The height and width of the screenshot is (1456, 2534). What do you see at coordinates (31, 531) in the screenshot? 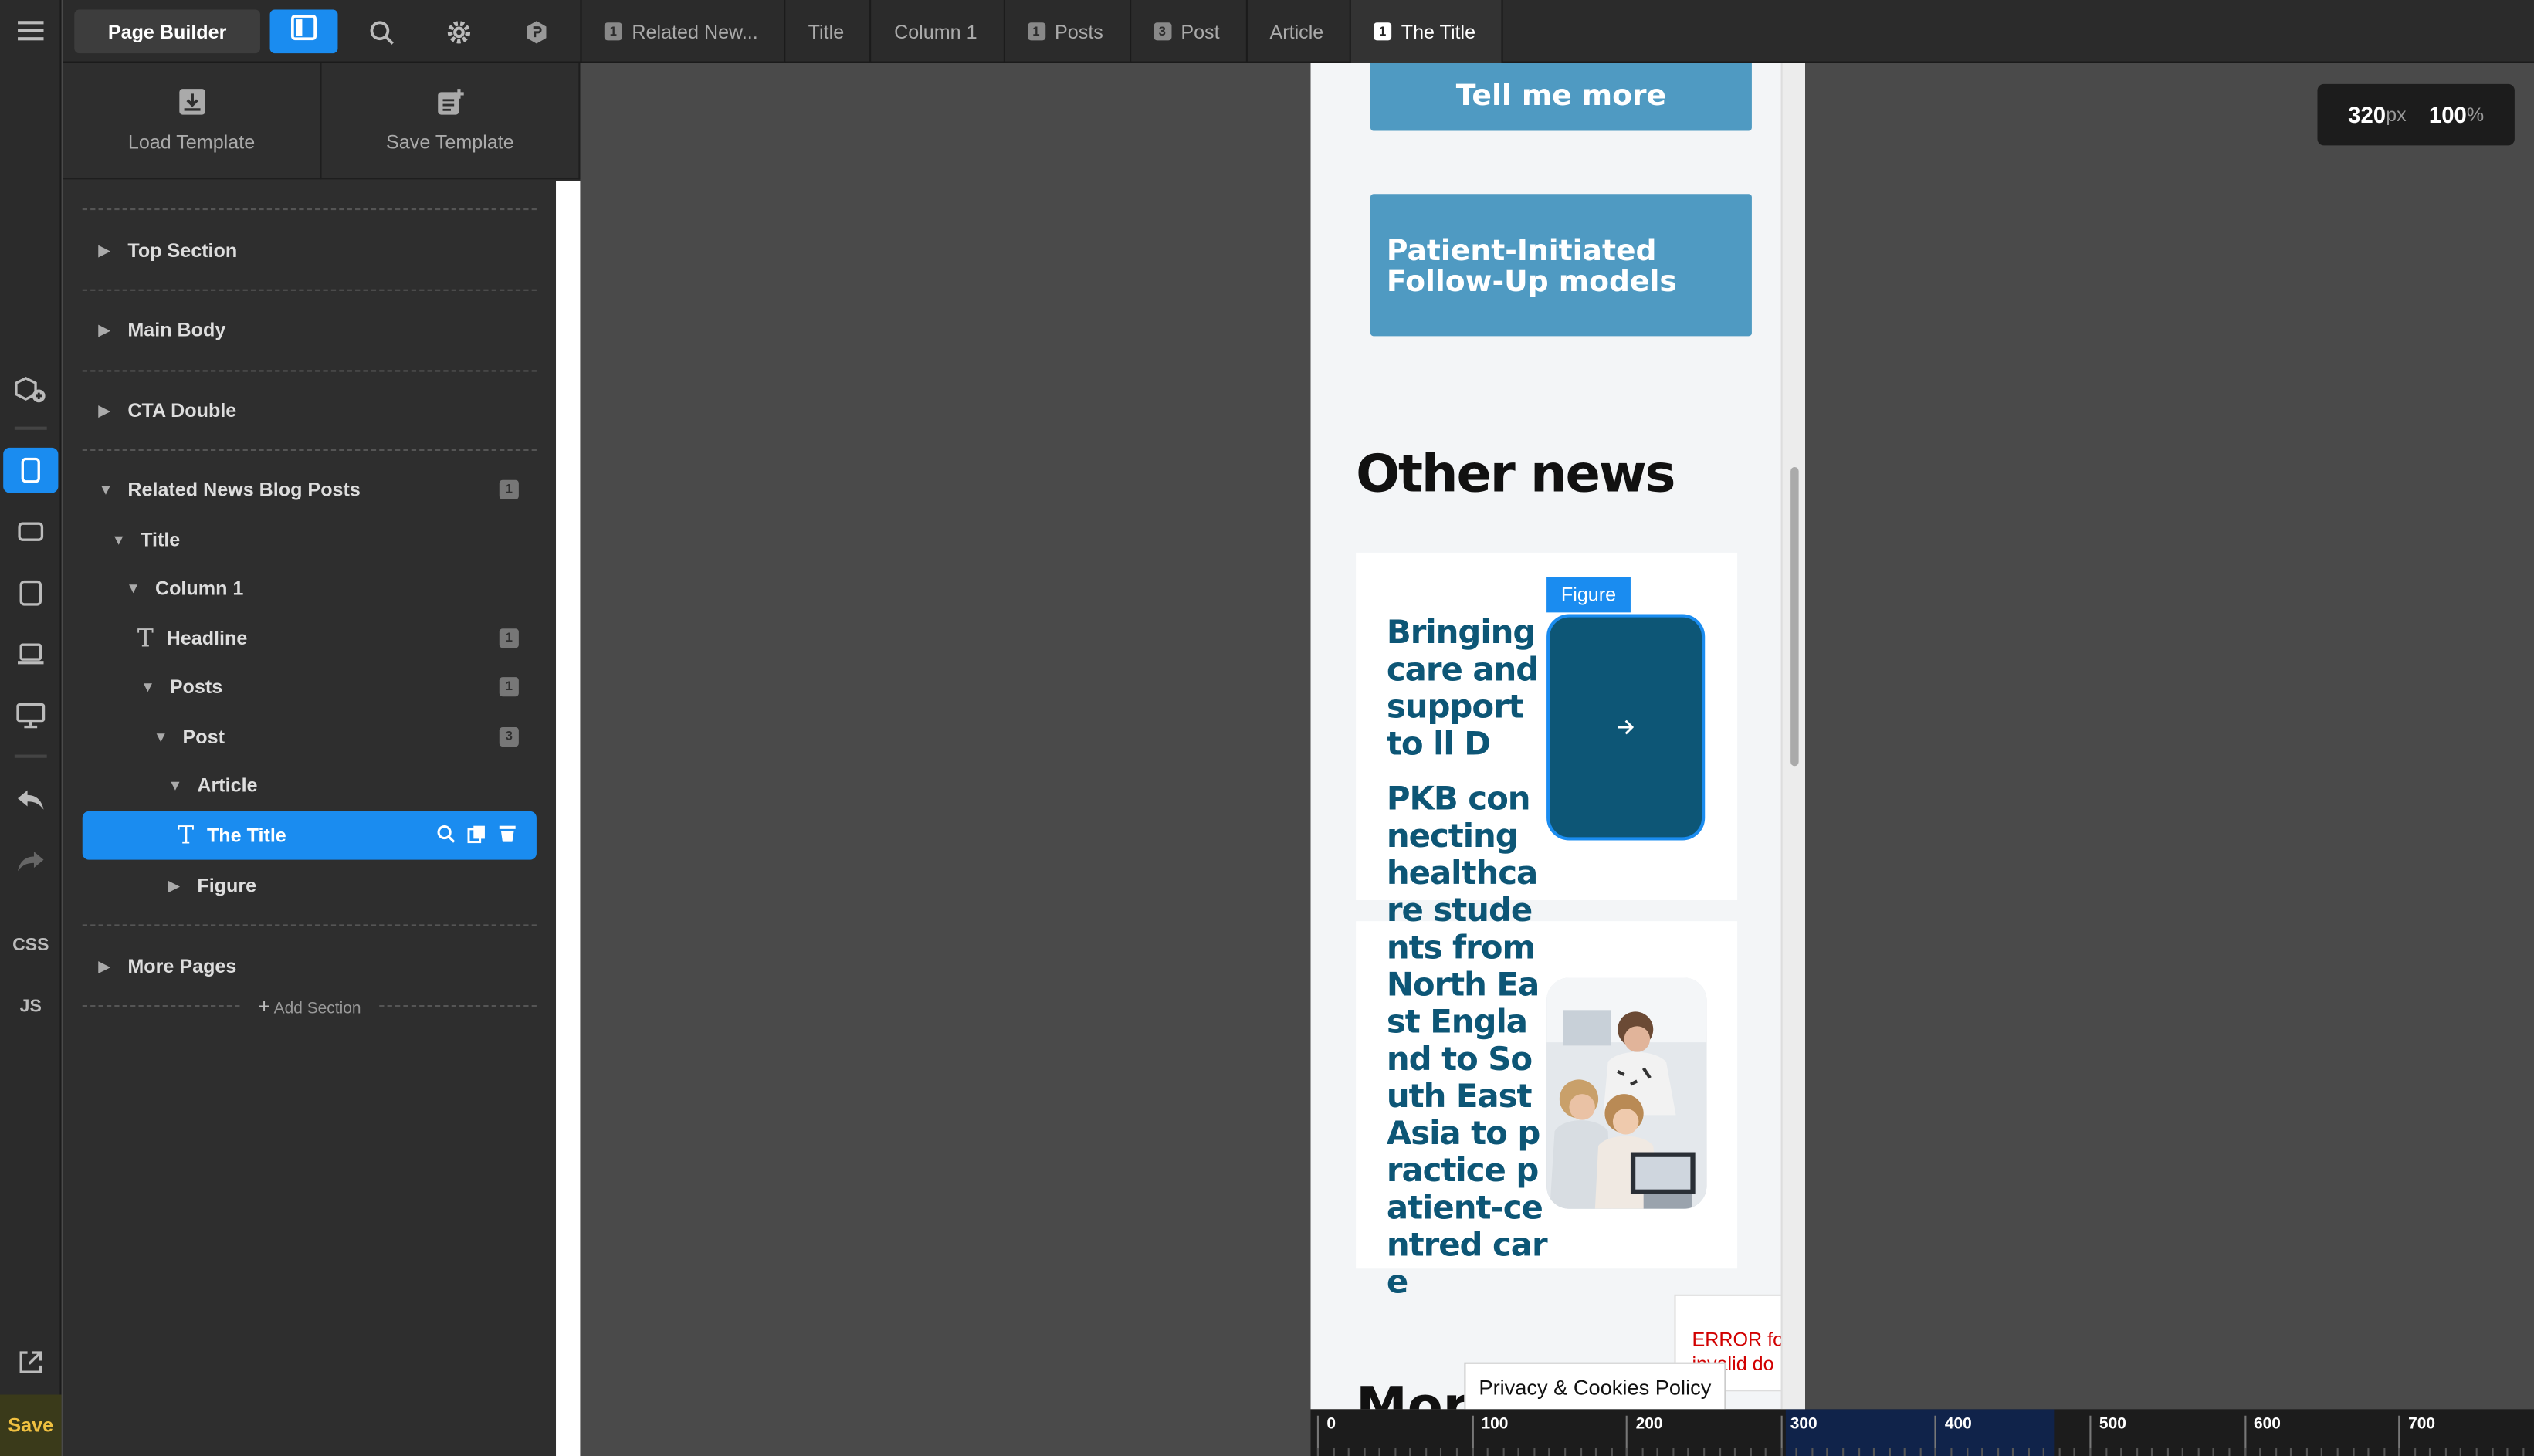
I see `mobile-landscape-view-icon` at bounding box center [31, 531].